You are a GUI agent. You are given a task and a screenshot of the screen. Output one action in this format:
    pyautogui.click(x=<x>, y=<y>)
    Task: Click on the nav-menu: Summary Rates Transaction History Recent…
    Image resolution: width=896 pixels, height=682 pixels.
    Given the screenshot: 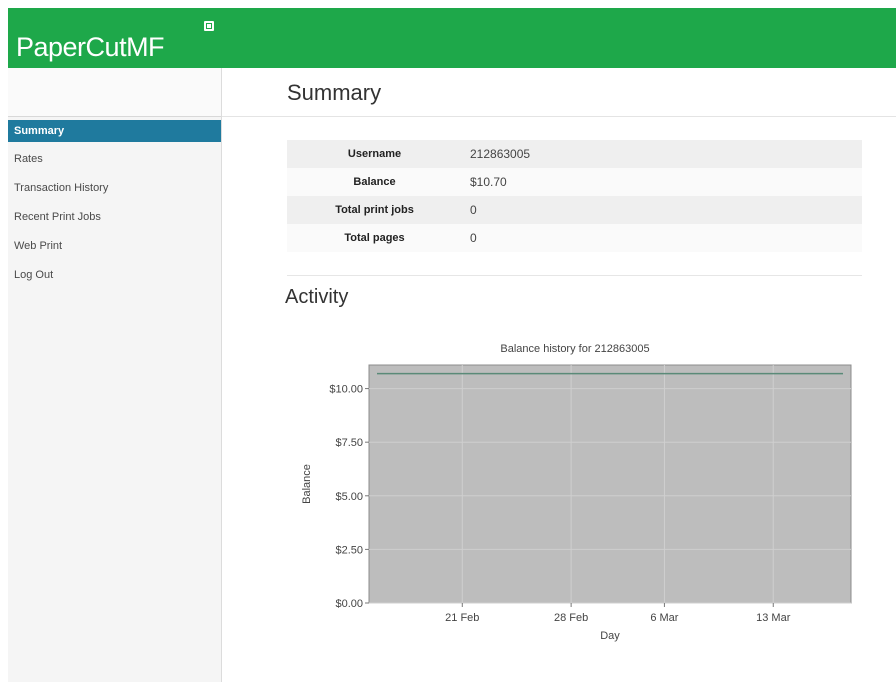 What is the action you would take?
    pyautogui.click(x=114, y=205)
    